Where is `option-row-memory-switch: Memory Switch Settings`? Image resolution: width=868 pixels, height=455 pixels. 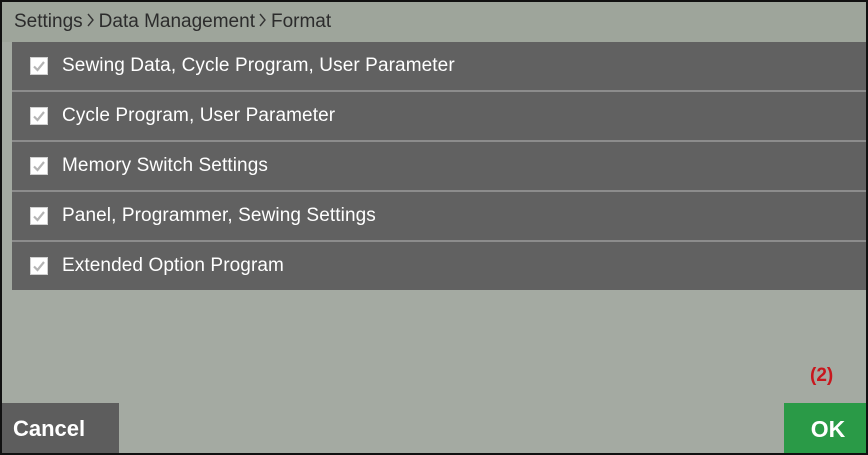 option-row-memory-switch: Memory Switch Settings is located at coordinates (439, 167).